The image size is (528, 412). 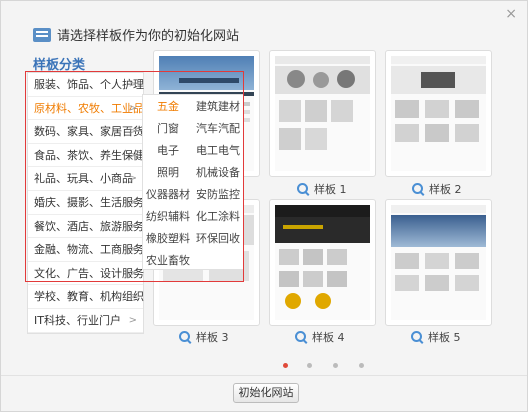 I want to click on subcategory-textile: 纺织辅料, so click(x=168, y=217).